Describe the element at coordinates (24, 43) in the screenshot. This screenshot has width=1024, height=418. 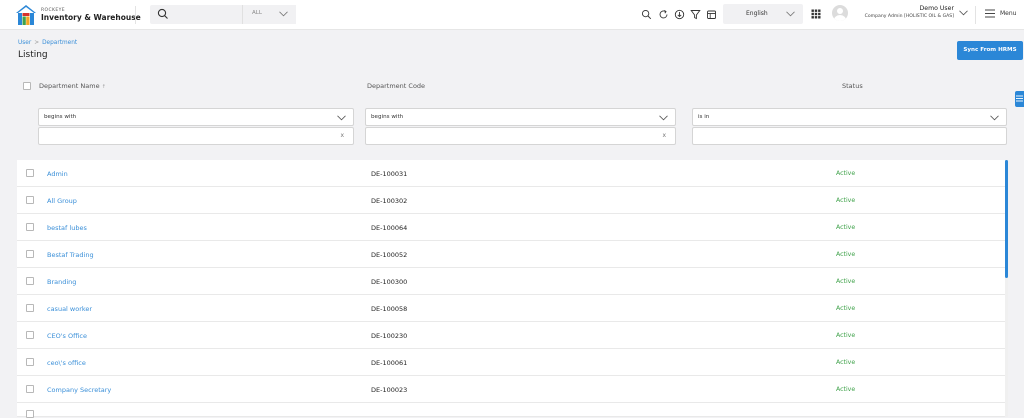
I see `breadcrumb-user-link: User` at that location.